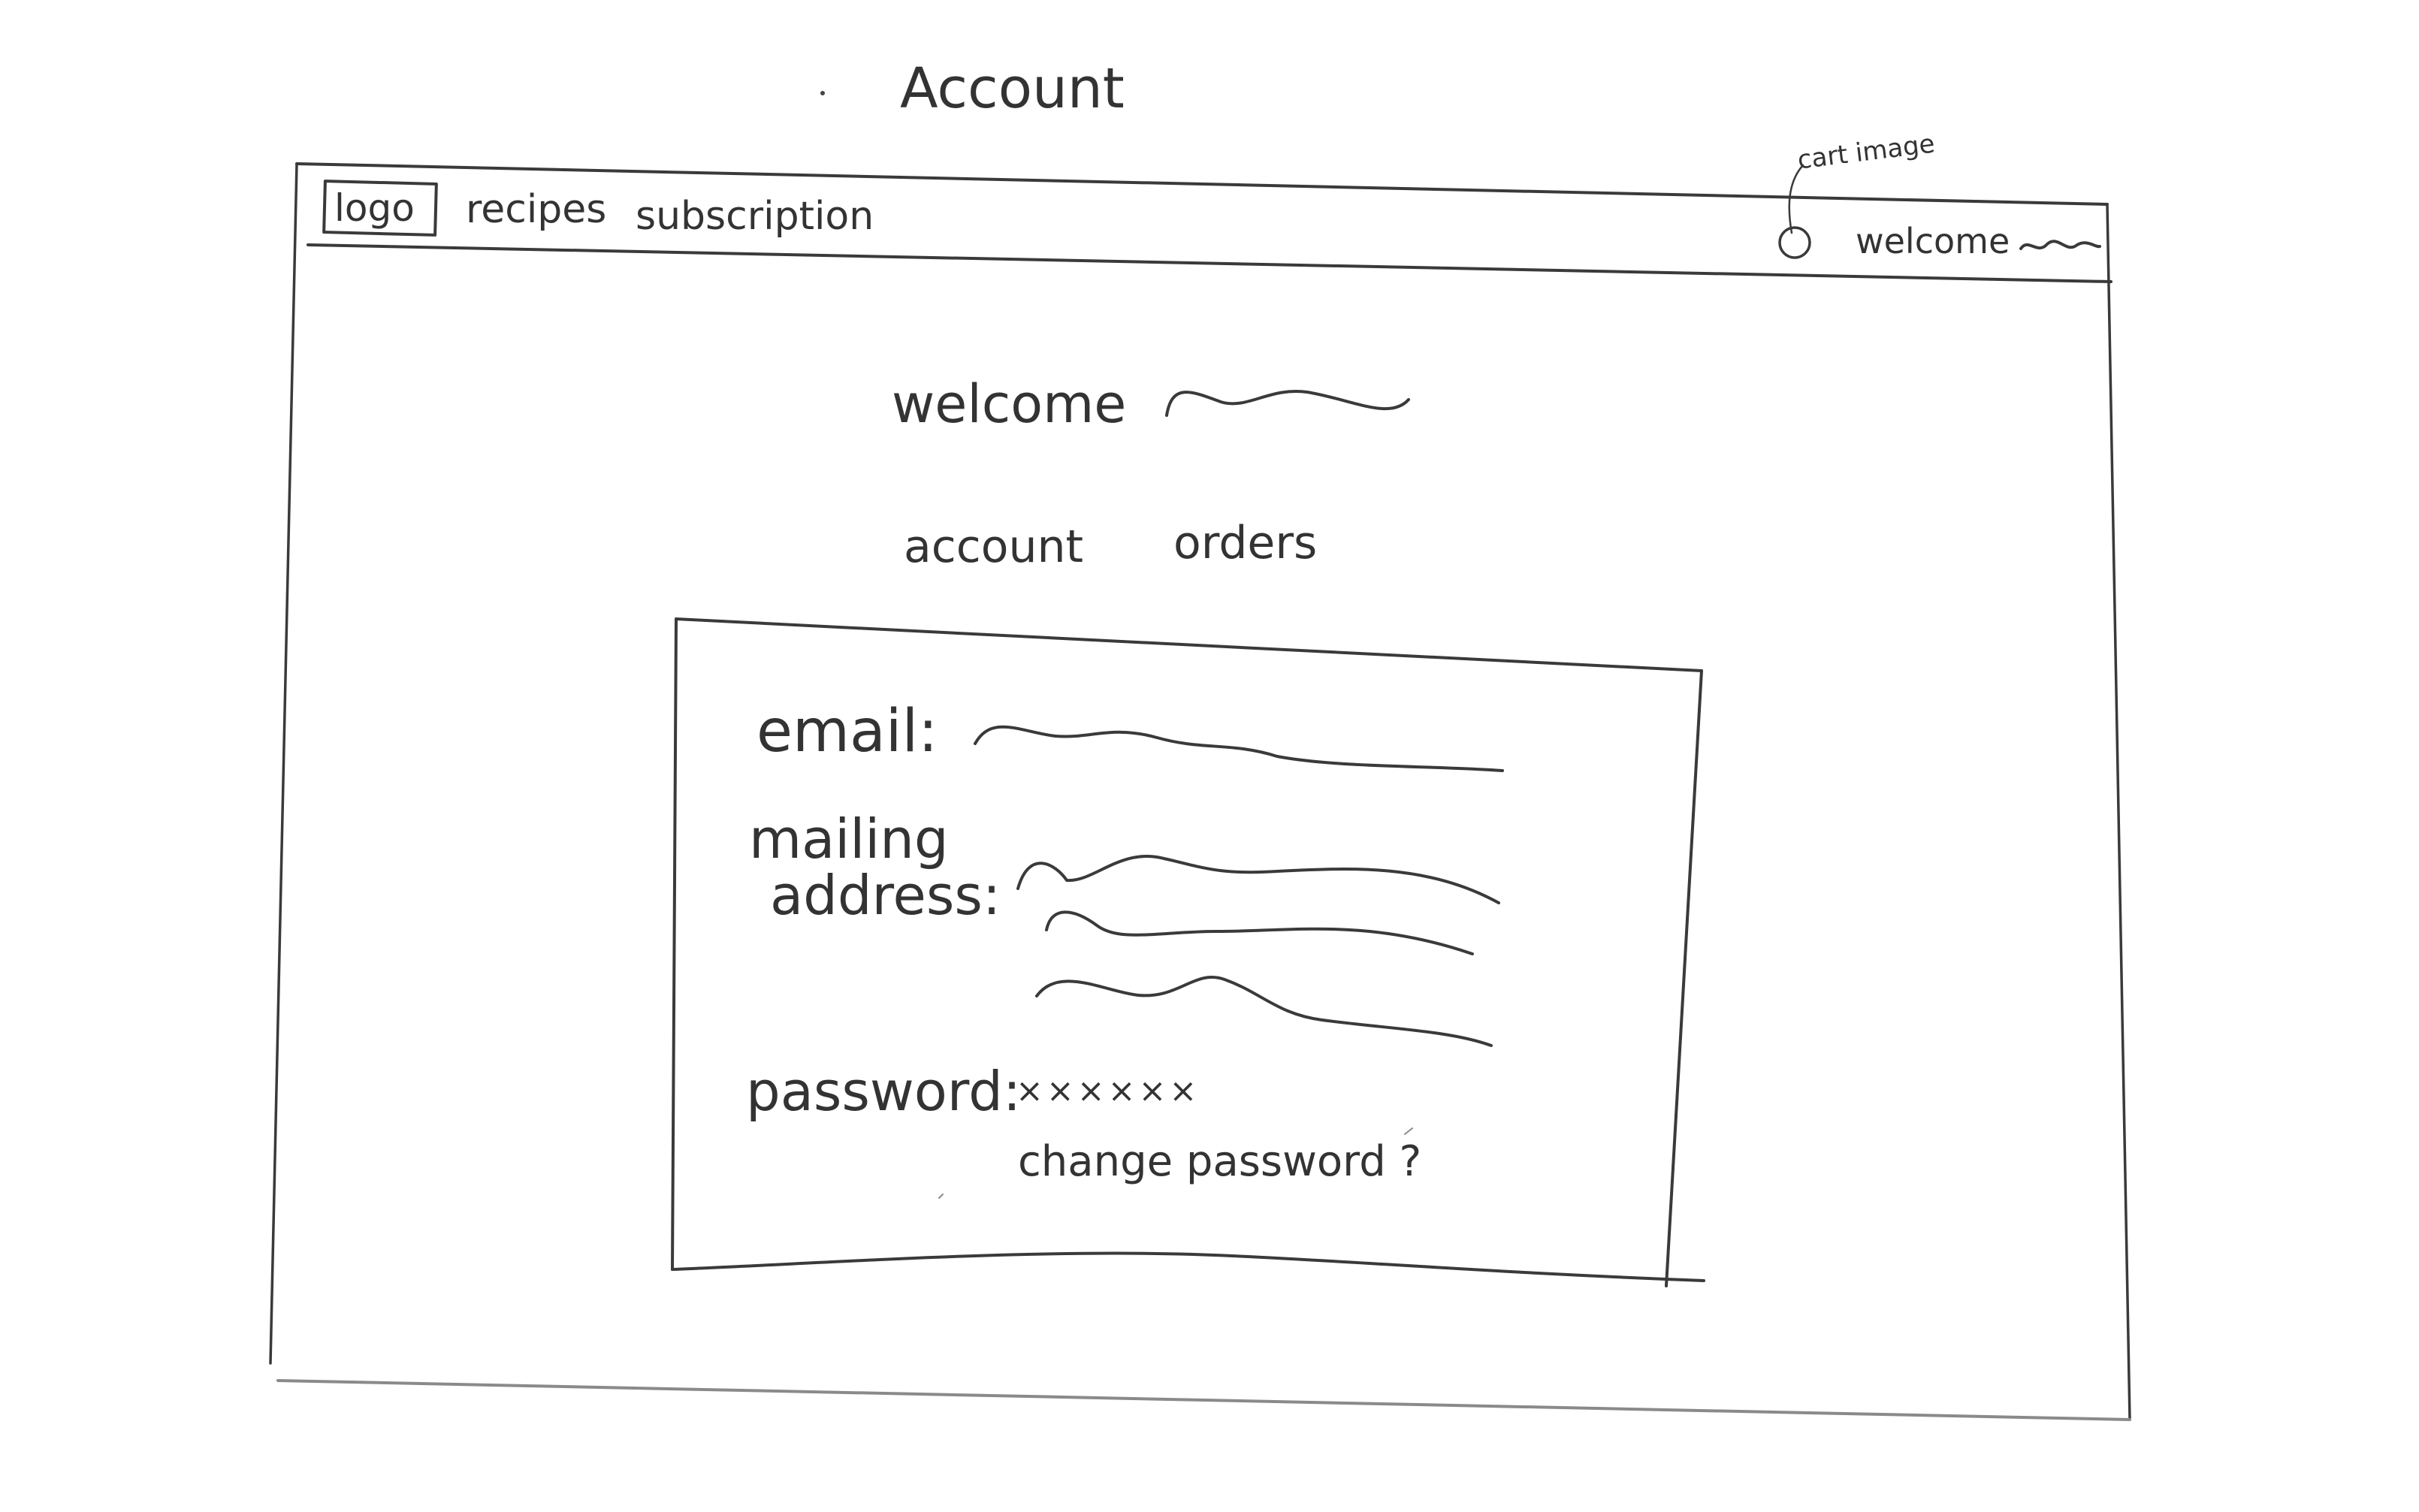 Image resolution: width=2419 pixels, height=1512 pixels. I want to click on address-line3-scribble, so click(1264, 1011).